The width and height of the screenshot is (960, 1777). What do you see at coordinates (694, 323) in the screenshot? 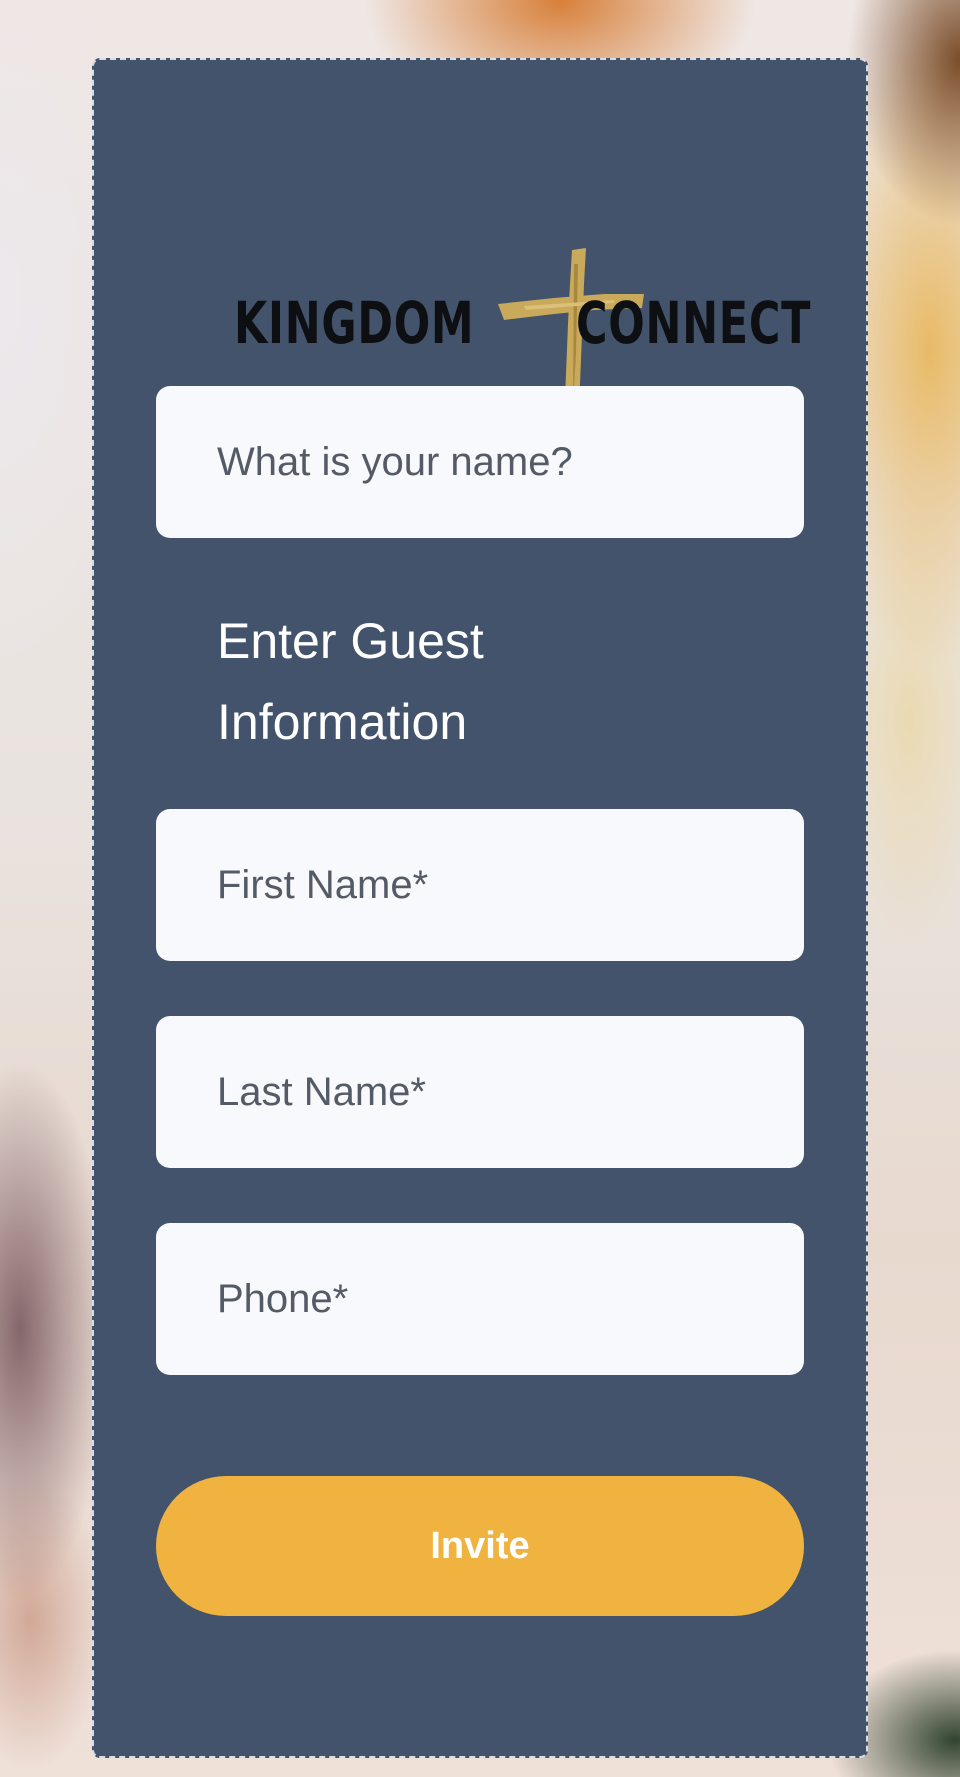
I see `logo-text-right: CONNECT` at bounding box center [694, 323].